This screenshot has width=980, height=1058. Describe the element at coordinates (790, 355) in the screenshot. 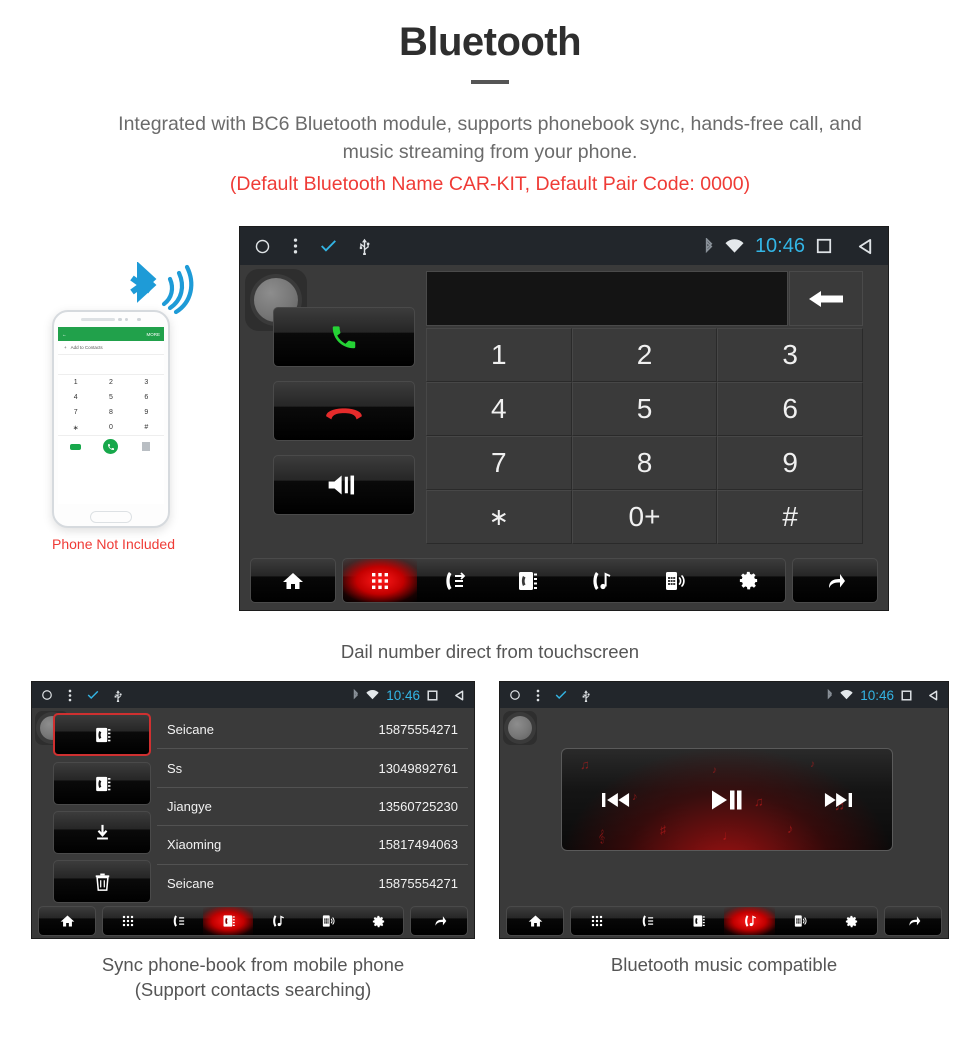

I see `dialpad-key-3: 3` at that location.